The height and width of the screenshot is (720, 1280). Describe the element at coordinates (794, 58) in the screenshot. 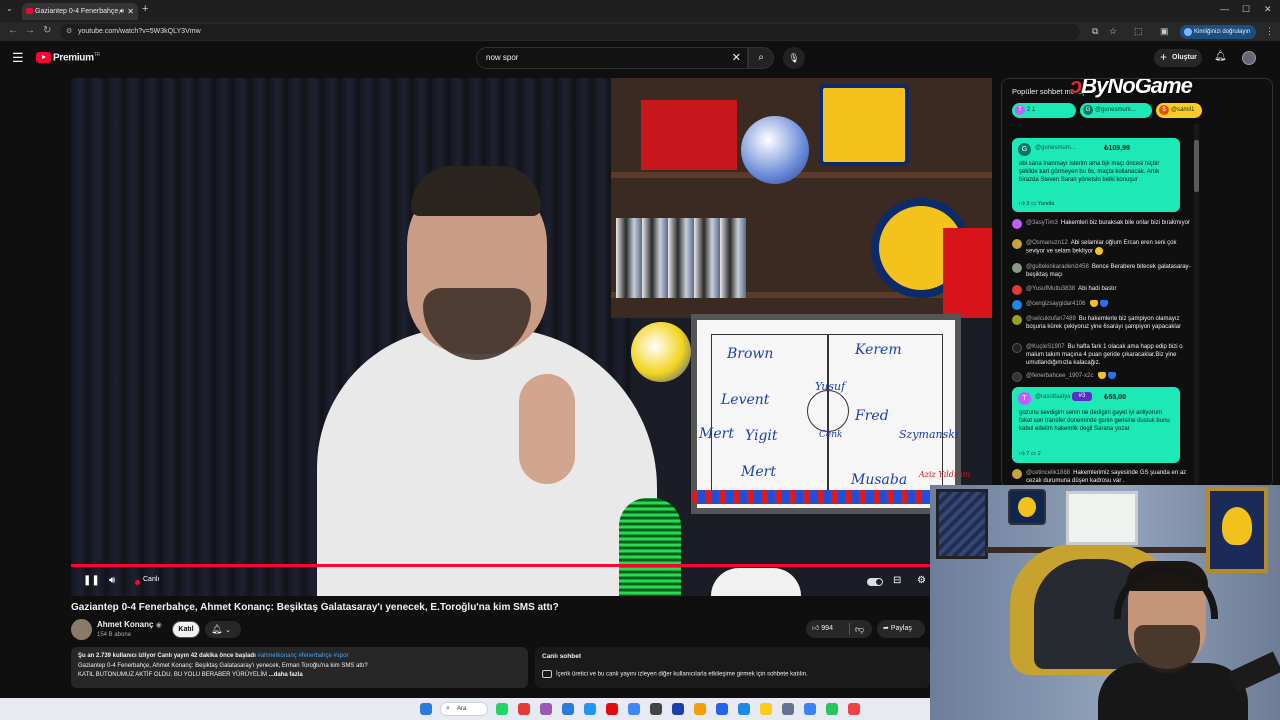

I see `voice-search-button: 🎙︎` at that location.